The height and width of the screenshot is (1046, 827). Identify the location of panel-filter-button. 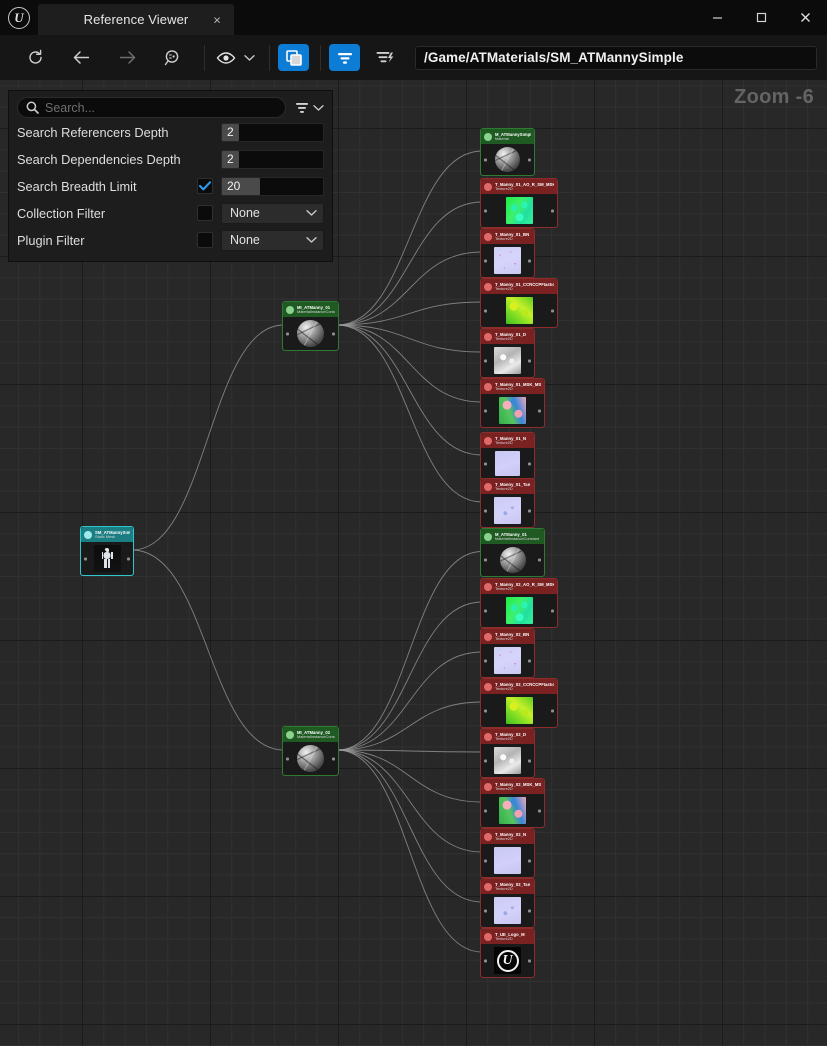
(309, 107).